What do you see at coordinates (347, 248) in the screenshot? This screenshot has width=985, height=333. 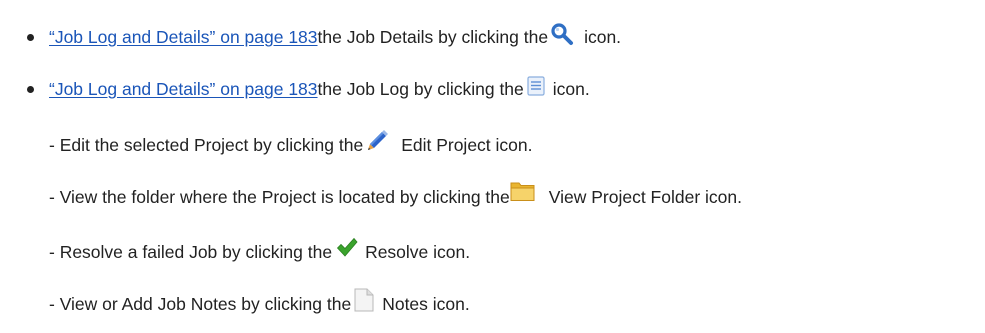 I see `checkmark-icon` at bounding box center [347, 248].